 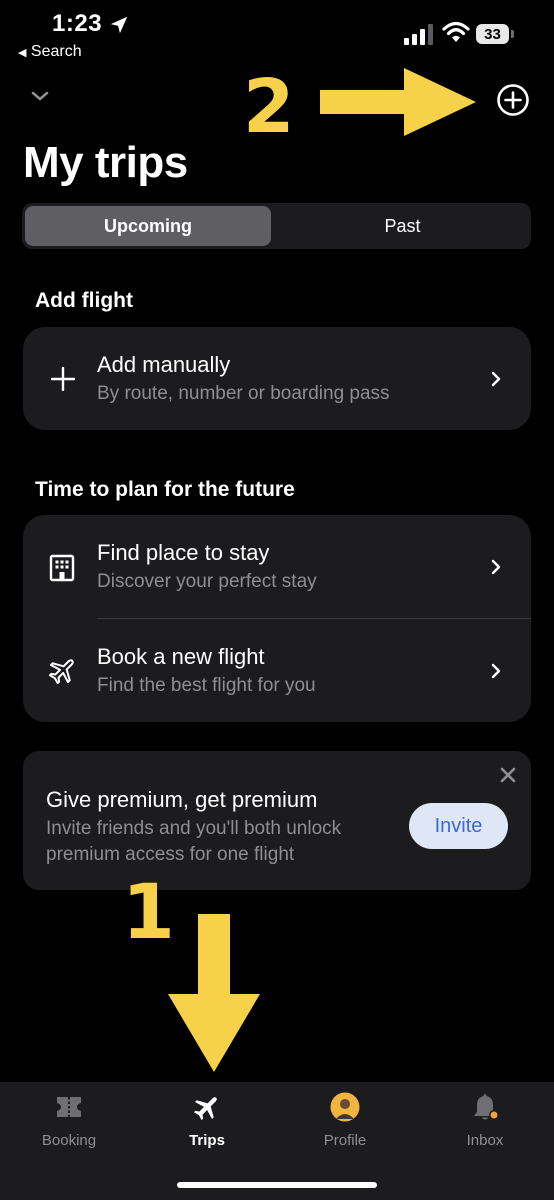 What do you see at coordinates (62, 568) in the screenshot?
I see `hotel-building-icon` at bounding box center [62, 568].